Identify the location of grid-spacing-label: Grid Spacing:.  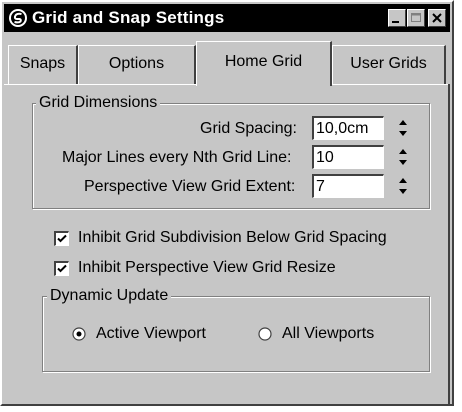
(248, 128).